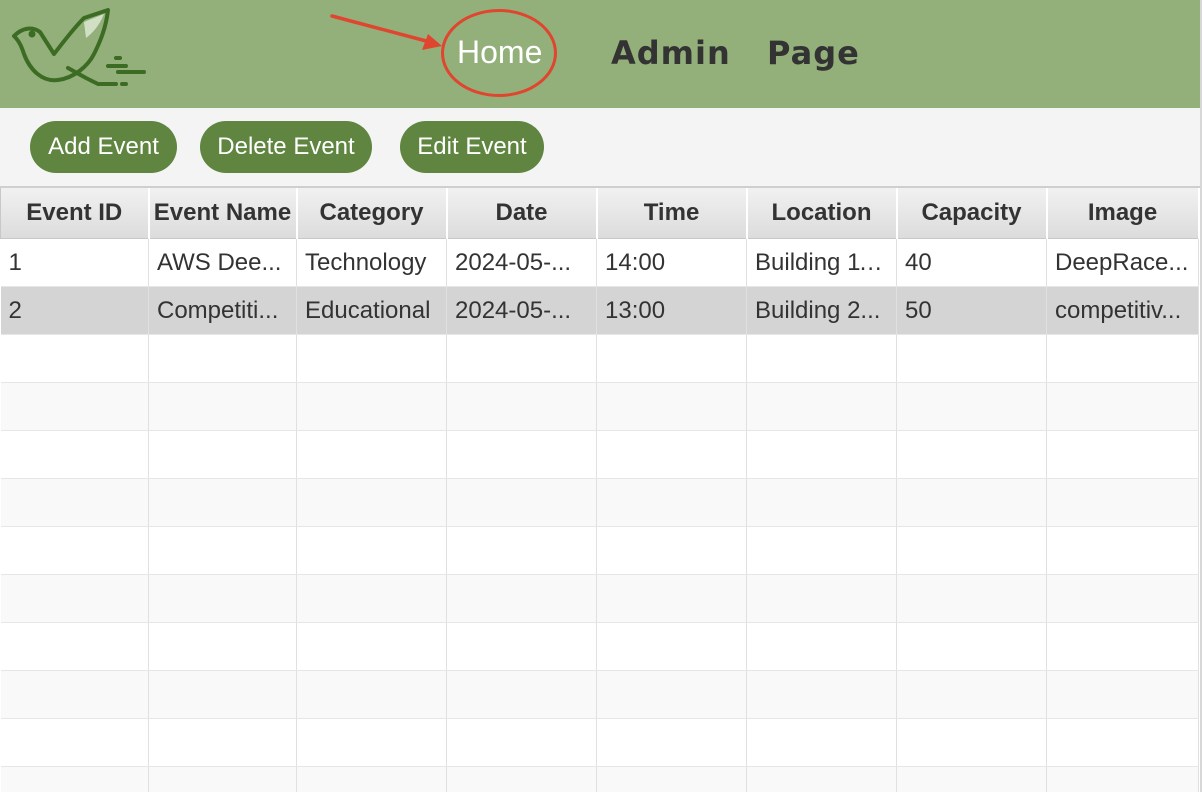 The width and height of the screenshot is (1202, 792). Describe the element at coordinates (371, 310) in the screenshot. I see `cell-category: Educational` at that location.